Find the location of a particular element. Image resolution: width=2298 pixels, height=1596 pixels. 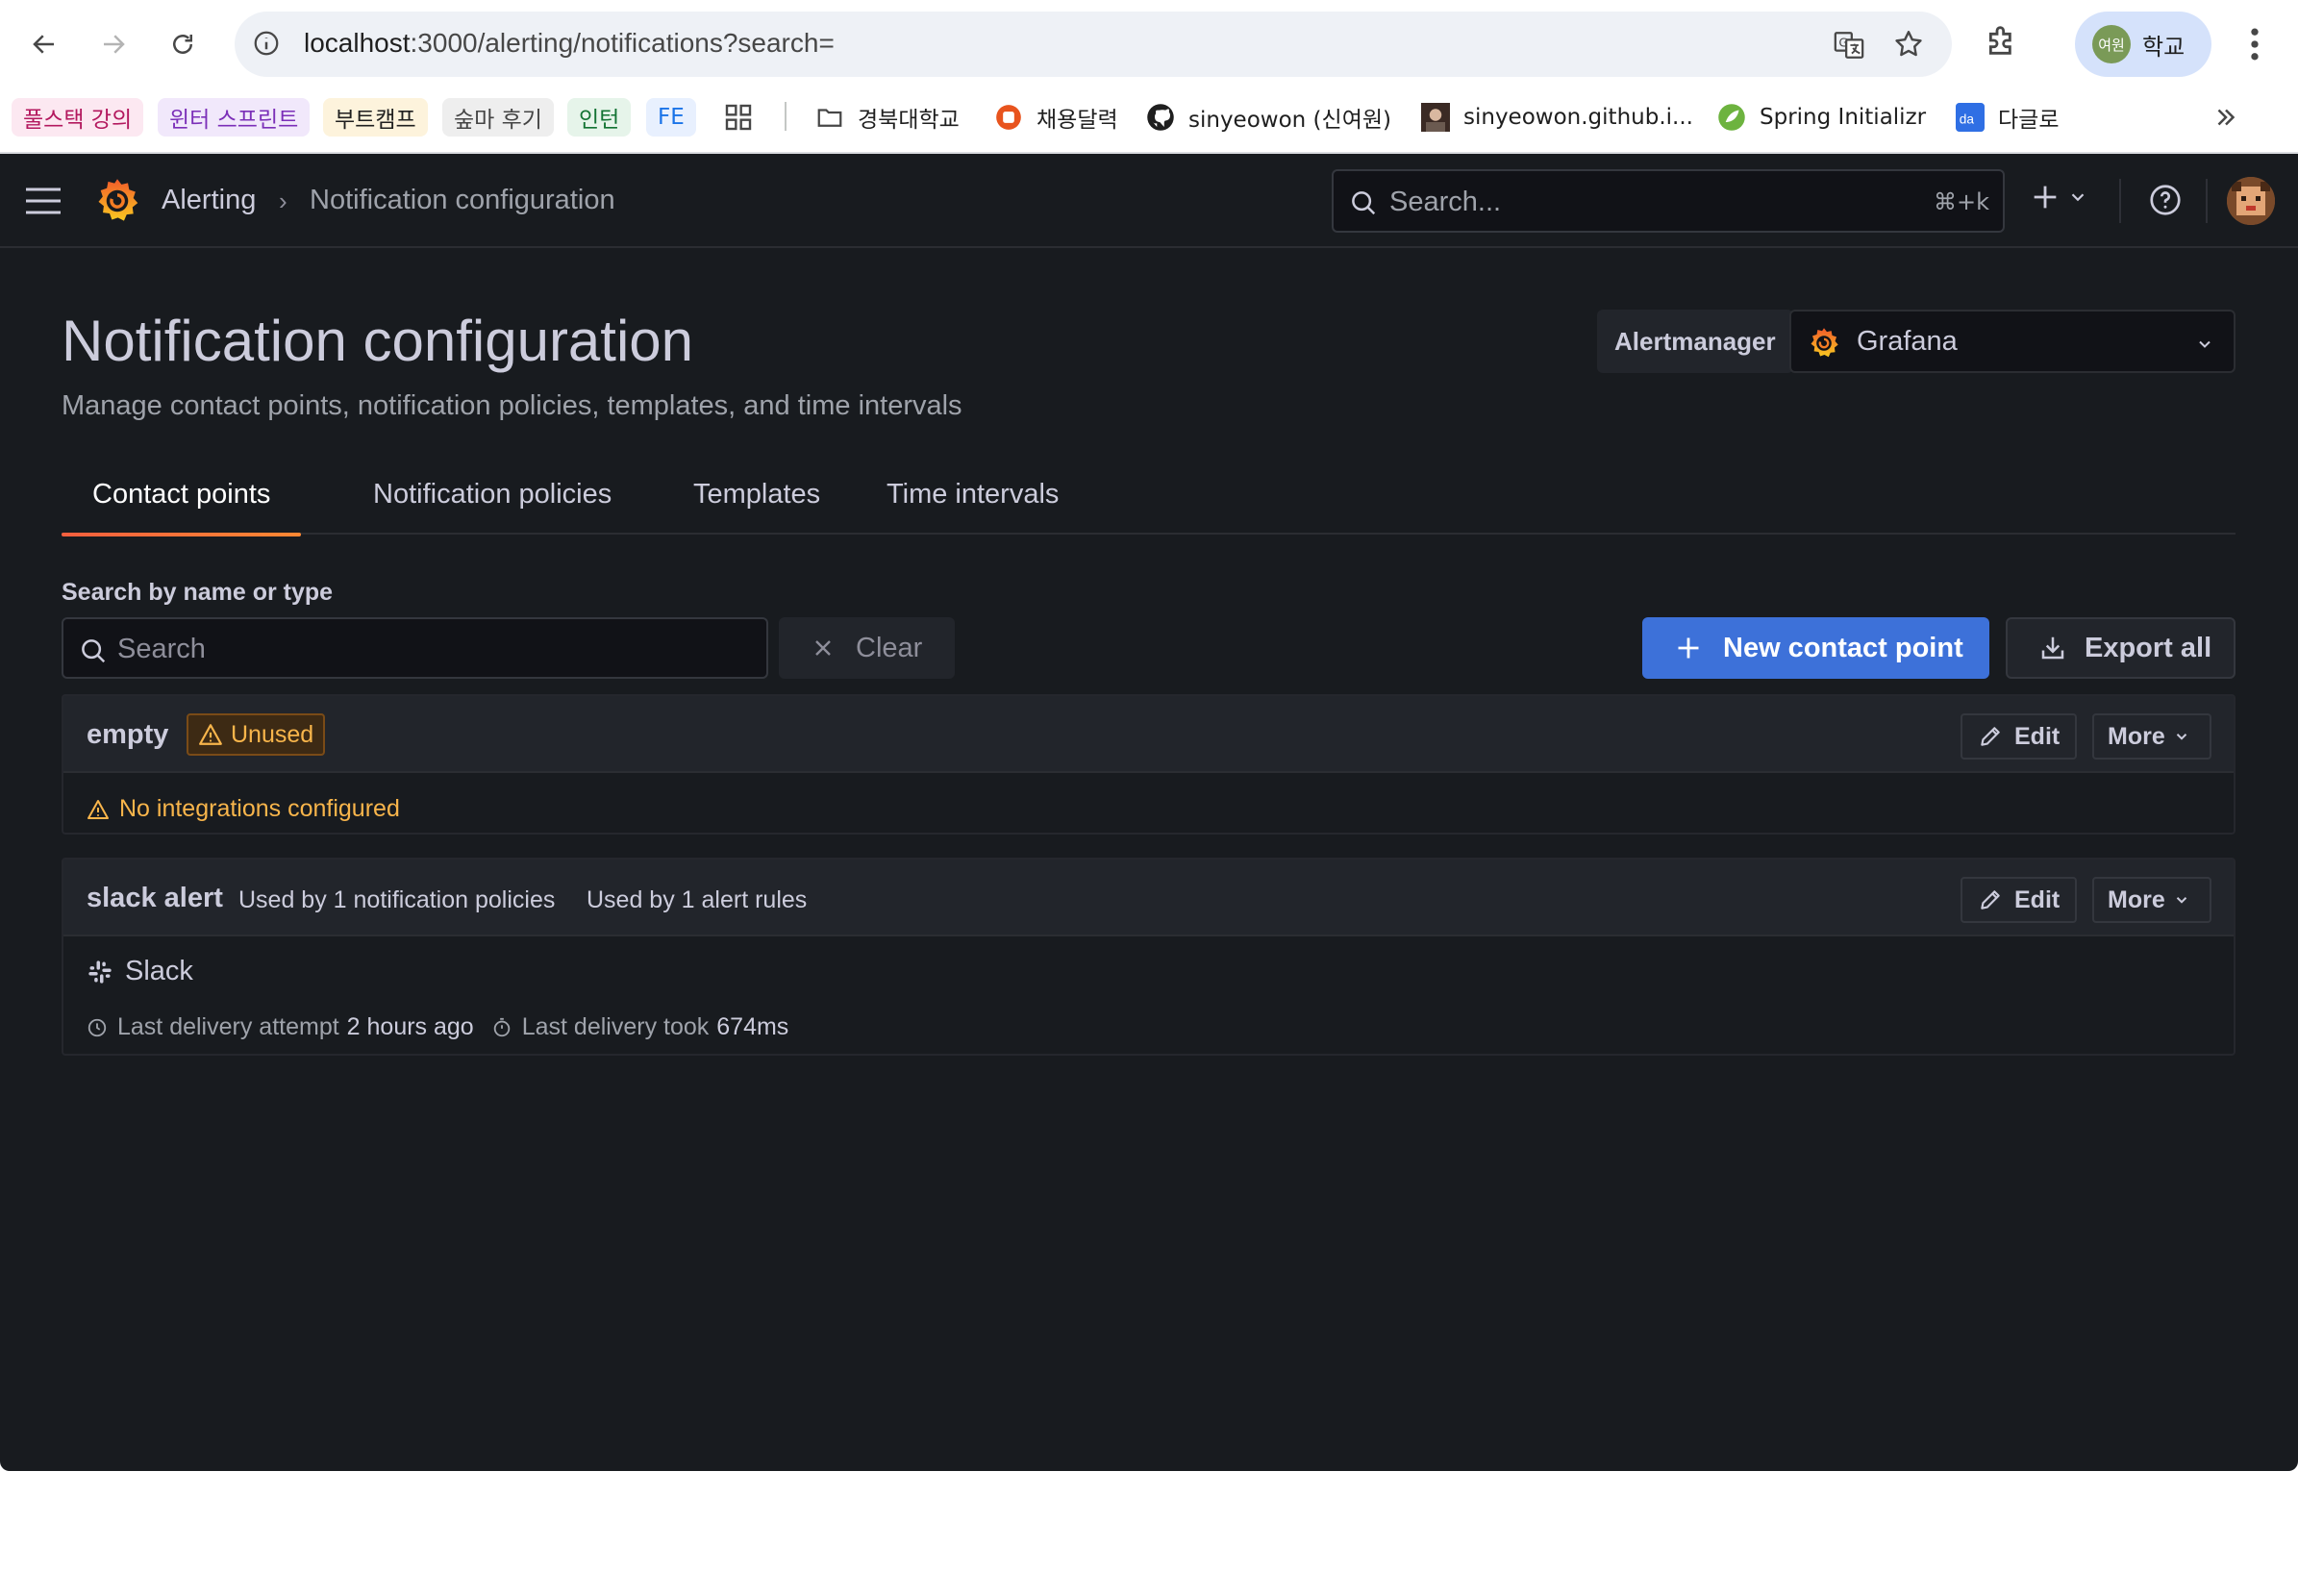

avatar: 여원 is located at coordinates (2111, 44).